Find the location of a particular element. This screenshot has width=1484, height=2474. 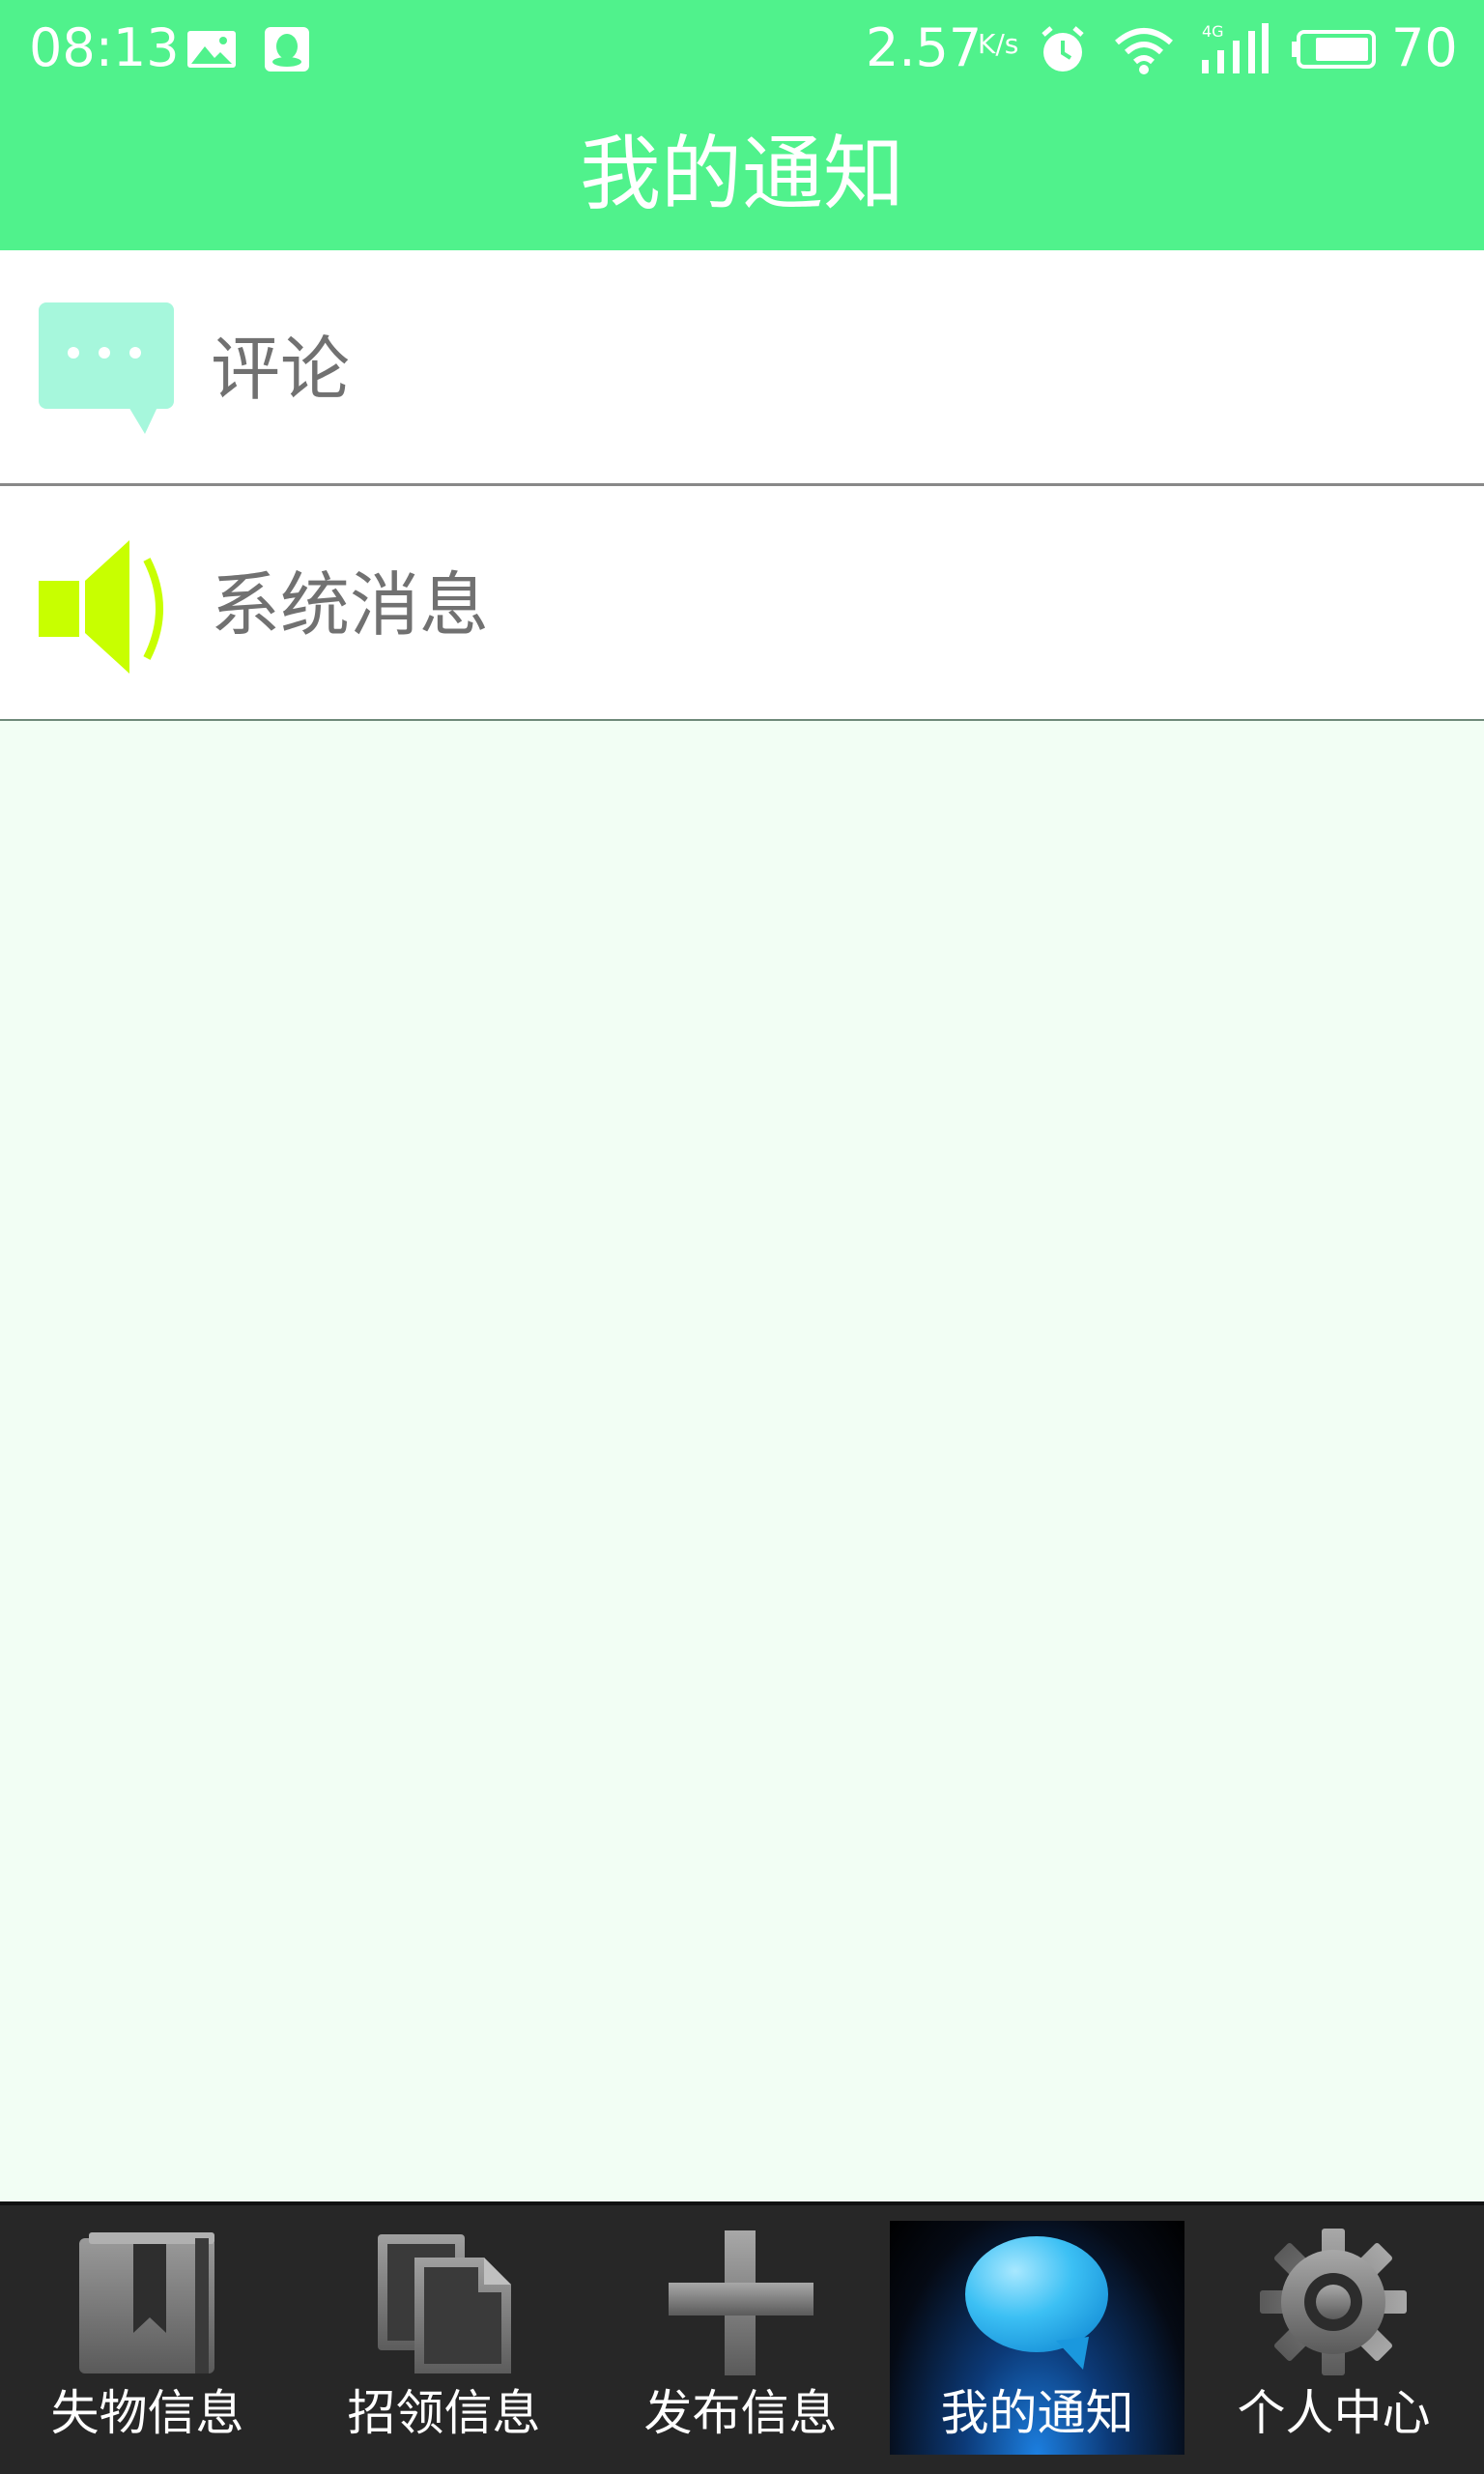

battery-icon is located at coordinates (1334, 50).